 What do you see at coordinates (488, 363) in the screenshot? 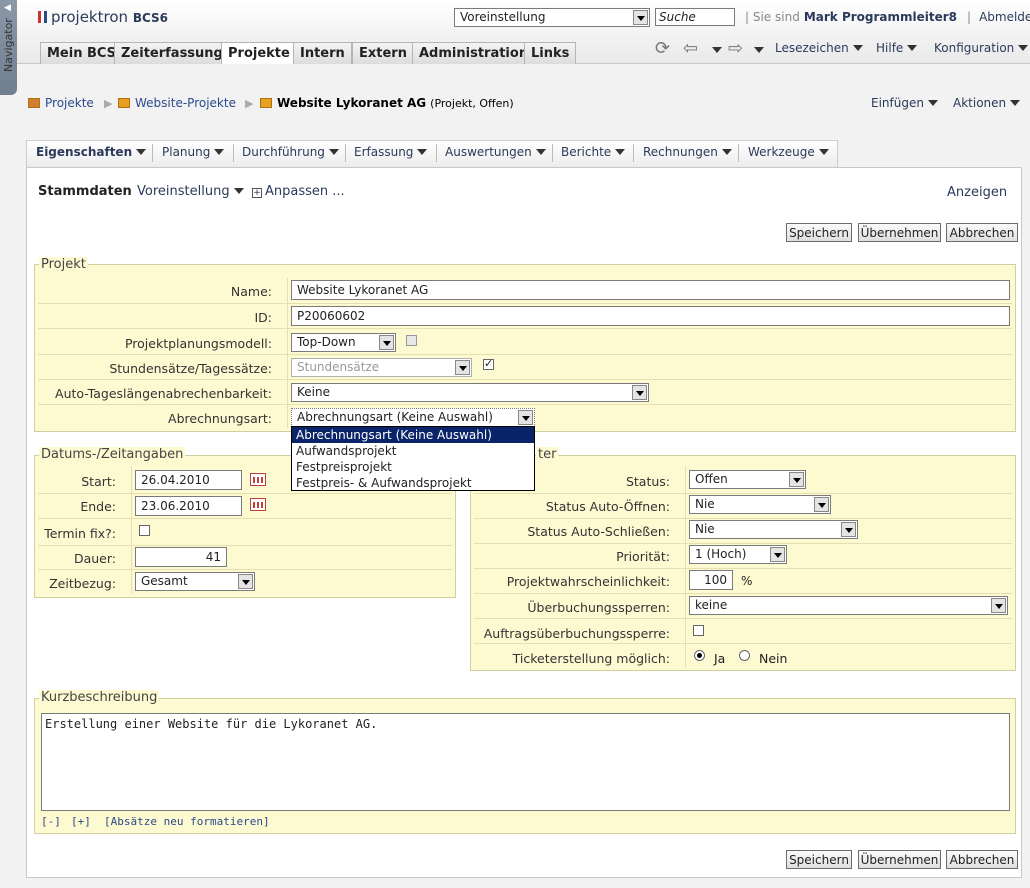
I see `rates-checkbox` at bounding box center [488, 363].